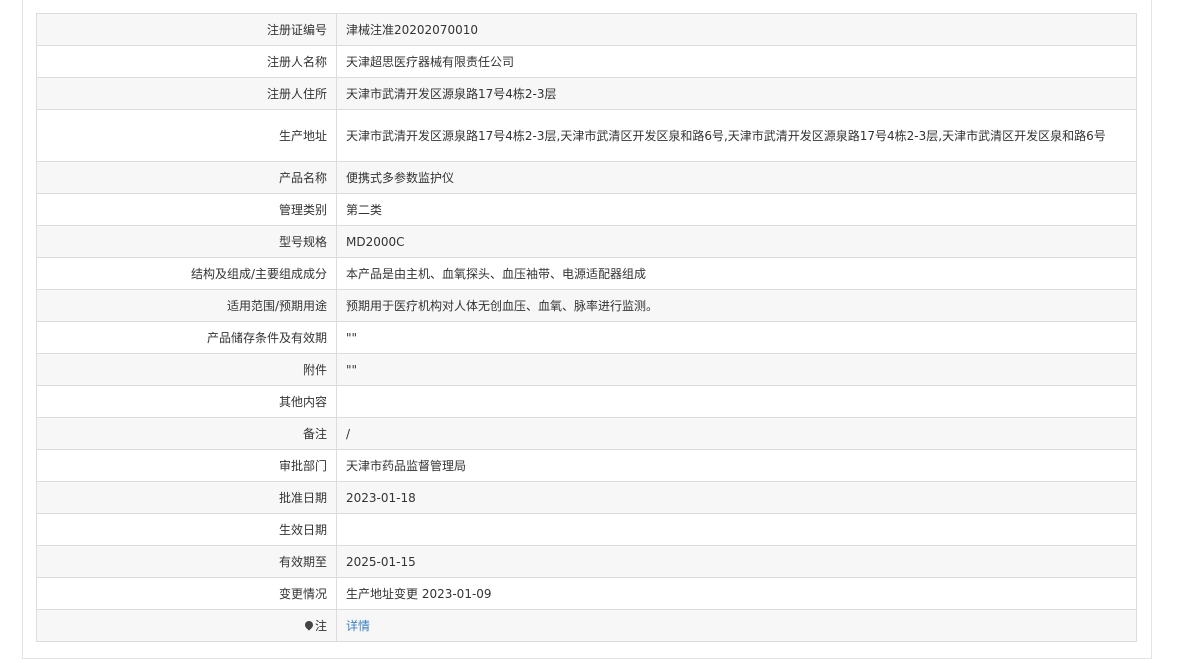  What do you see at coordinates (736, 401) in the screenshot?
I see `row-value-other-content` at bounding box center [736, 401].